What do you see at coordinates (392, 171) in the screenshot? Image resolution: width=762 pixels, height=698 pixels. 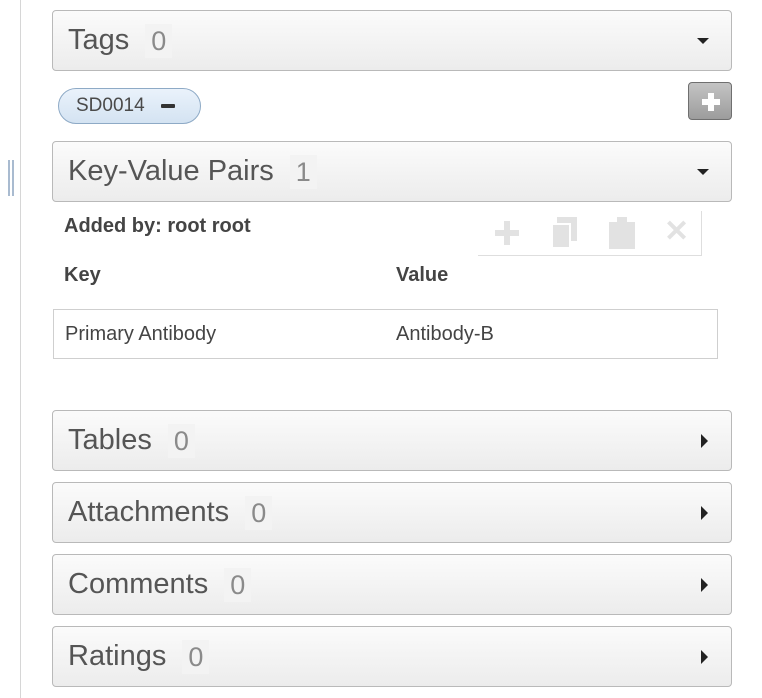 I see `kvp-panel-header: Key-Value Pairs 1` at bounding box center [392, 171].